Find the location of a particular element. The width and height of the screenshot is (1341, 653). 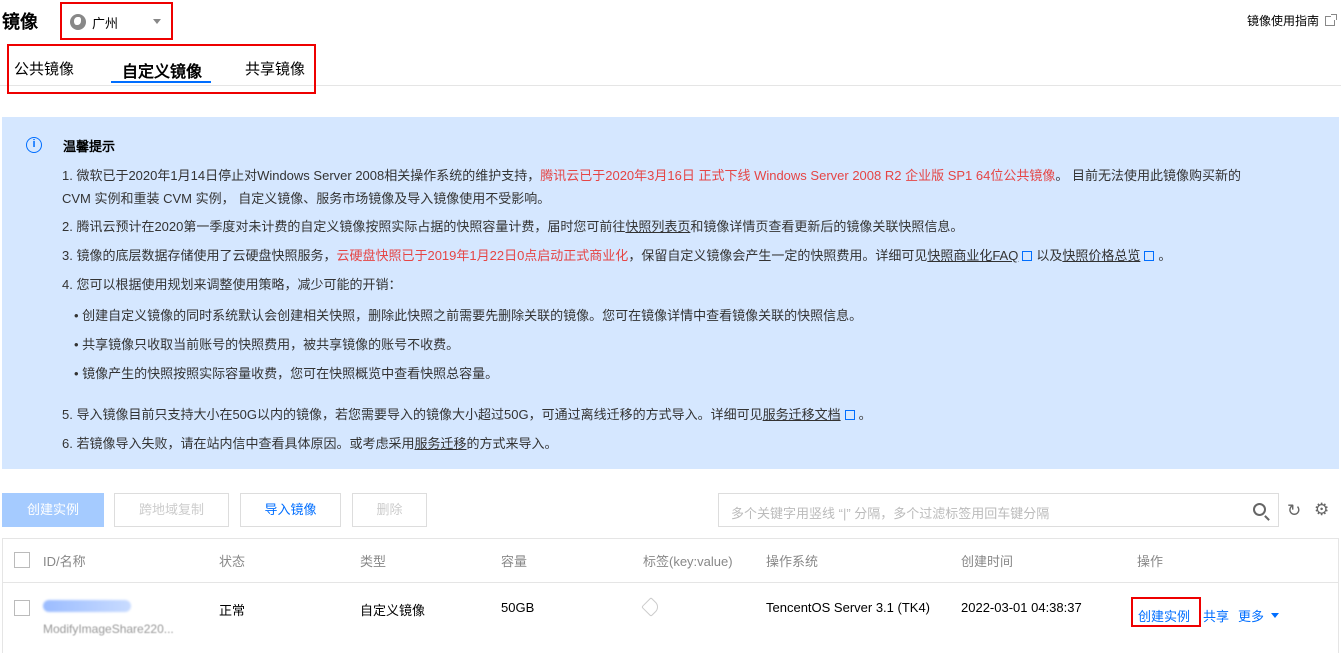

snapshot-price-link: 快照价格总览 is located at coordinates (1101, 255).